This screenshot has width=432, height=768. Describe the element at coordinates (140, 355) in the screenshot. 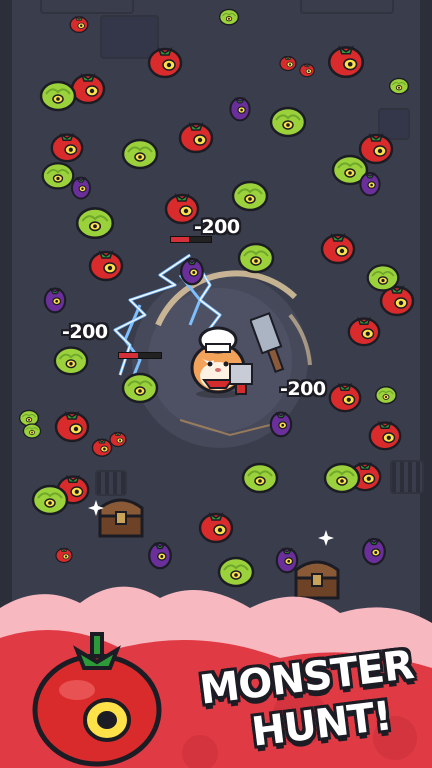

I see `enemy-health-bar` at that location.